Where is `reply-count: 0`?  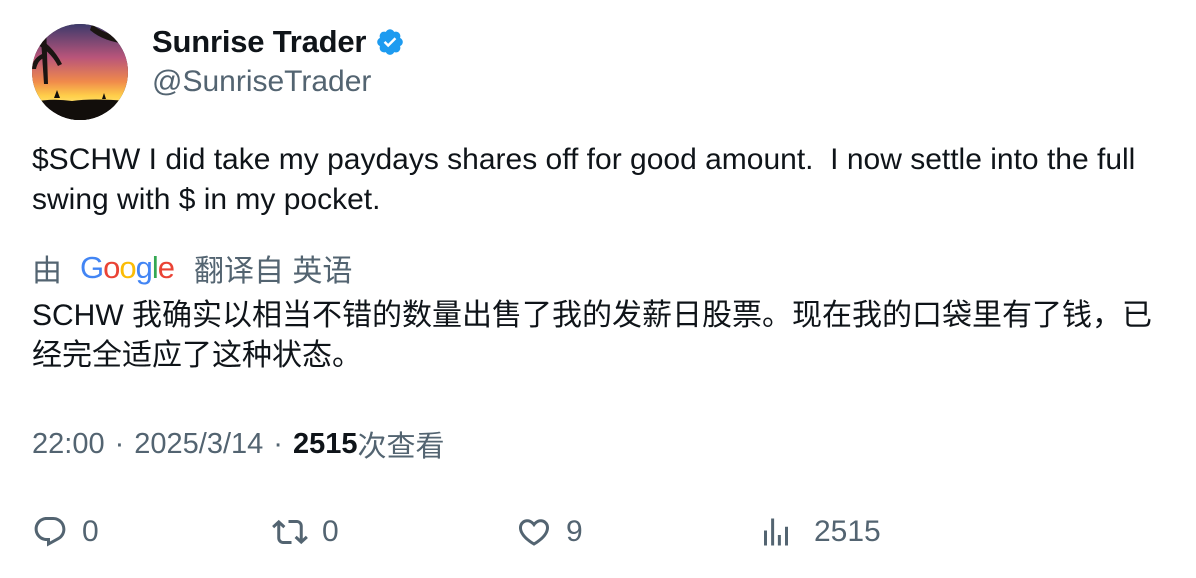
reply-count: 0 is located at coordinates (90, 531).